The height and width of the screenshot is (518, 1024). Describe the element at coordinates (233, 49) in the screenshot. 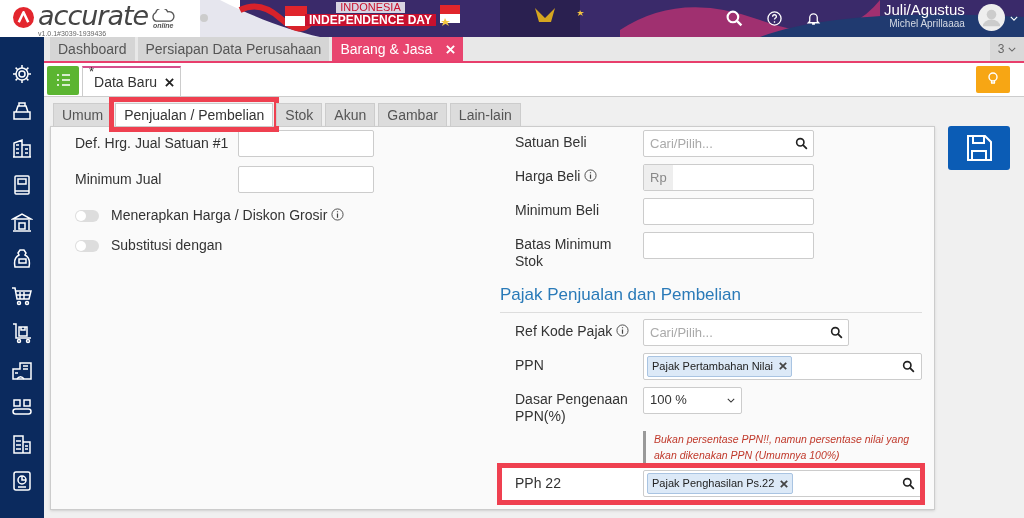

I see `module-tab: Persiapan Data Perusahaan` at that location.